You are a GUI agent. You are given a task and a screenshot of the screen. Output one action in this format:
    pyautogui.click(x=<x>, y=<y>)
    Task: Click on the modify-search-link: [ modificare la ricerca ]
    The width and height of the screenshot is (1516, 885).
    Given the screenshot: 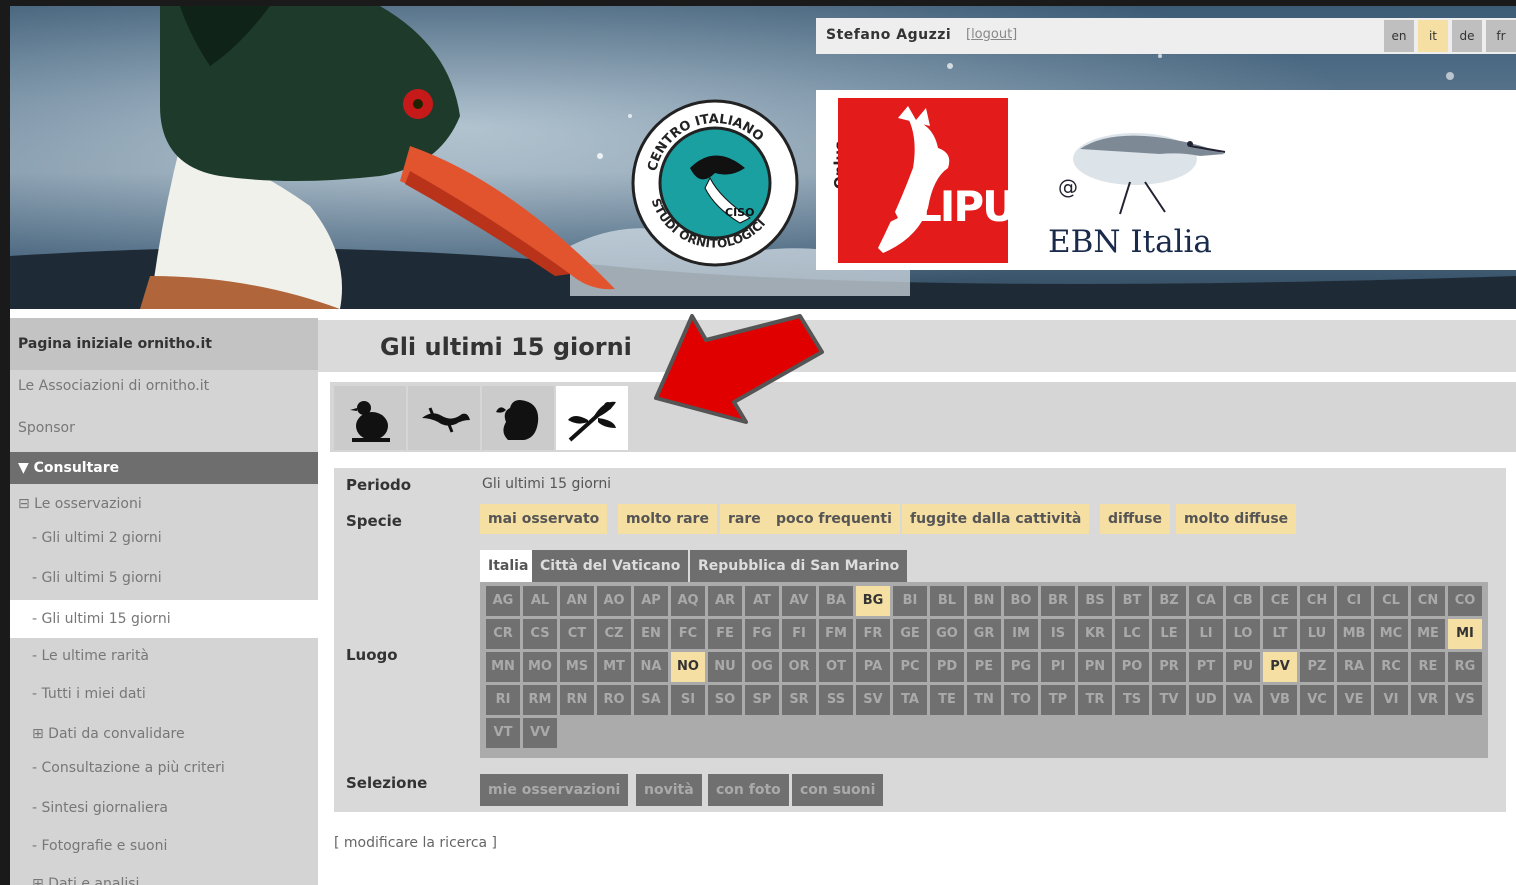 What is the action you would take?
    pyautogui.click(x=415, y=843)
    